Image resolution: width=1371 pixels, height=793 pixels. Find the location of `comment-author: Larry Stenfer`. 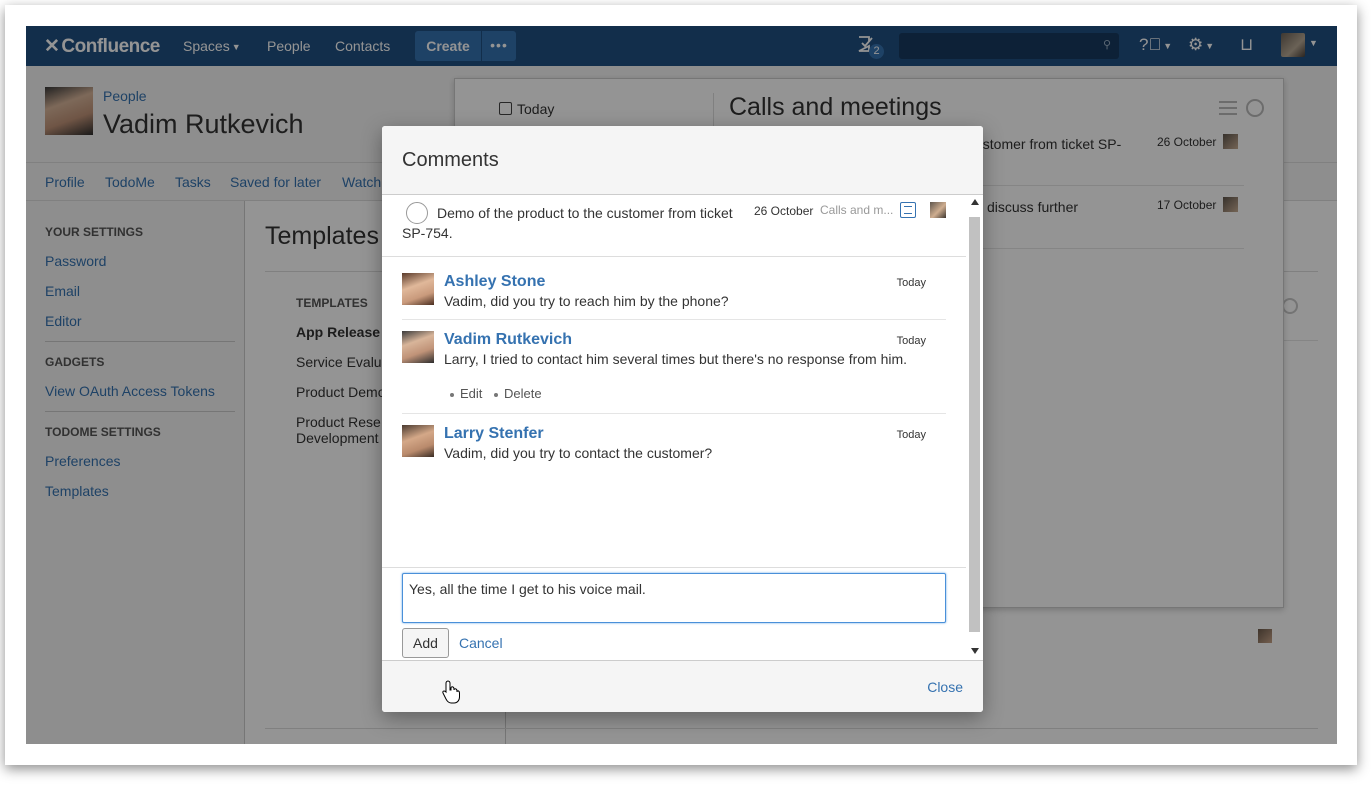

comment-author: Larry Stenfer is located at coordinates (494, 434).